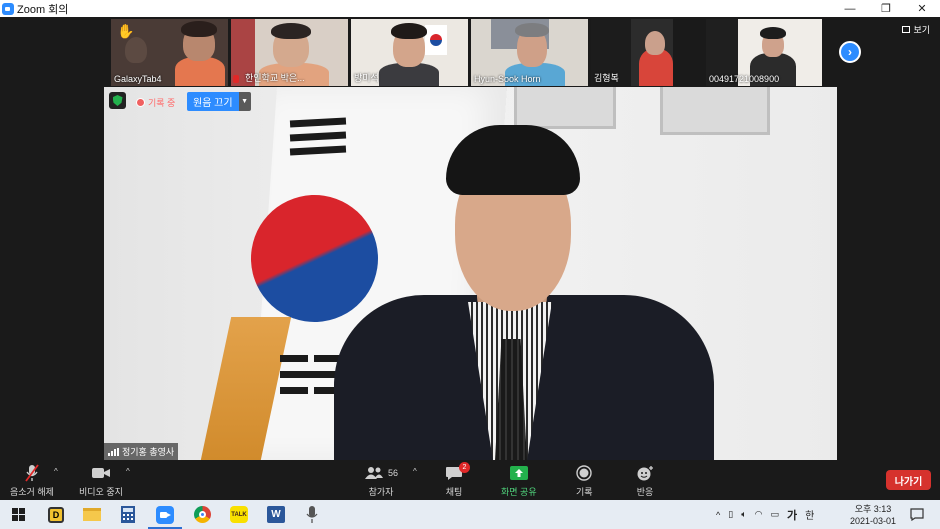 This screenshot has height=529, width=940. What do you see at coordinates (519, 492) in the screenshot?
I see `share-screen-label: 화면 공유` at bounding box center [519, 492].